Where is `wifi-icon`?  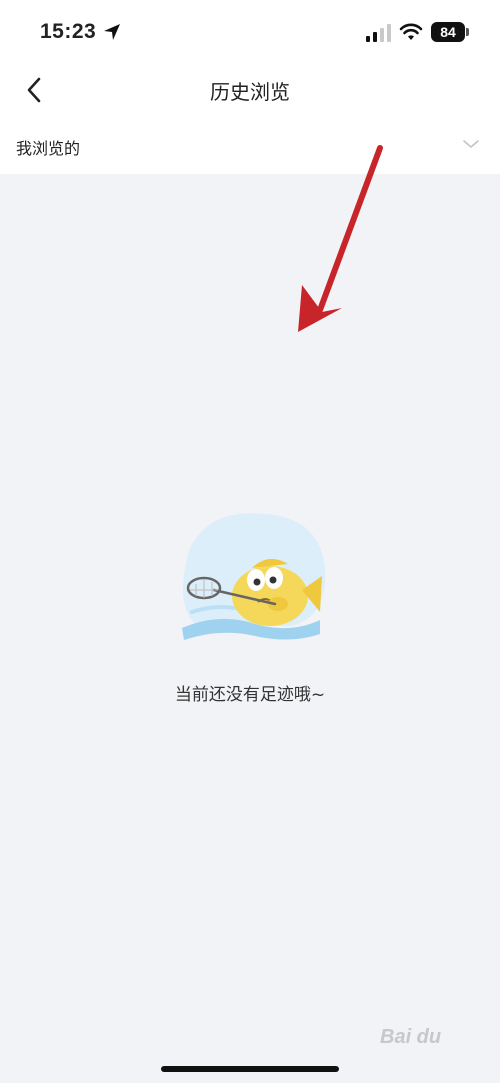
wifi-icon is located at coordinates (411, 31).